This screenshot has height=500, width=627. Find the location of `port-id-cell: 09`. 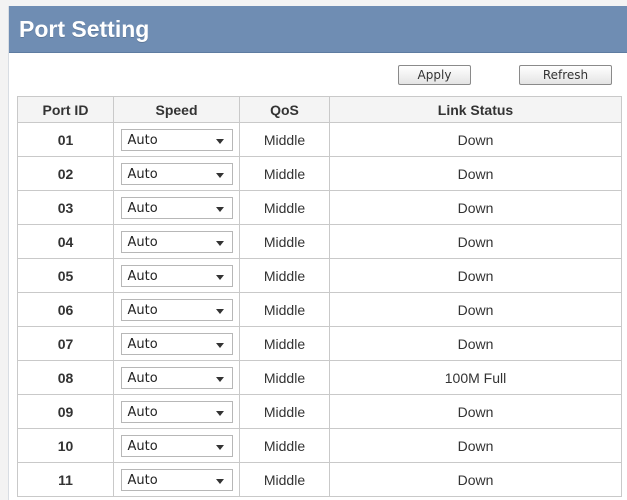

port-id-cell: 09 is located at coordinates (65, 411).